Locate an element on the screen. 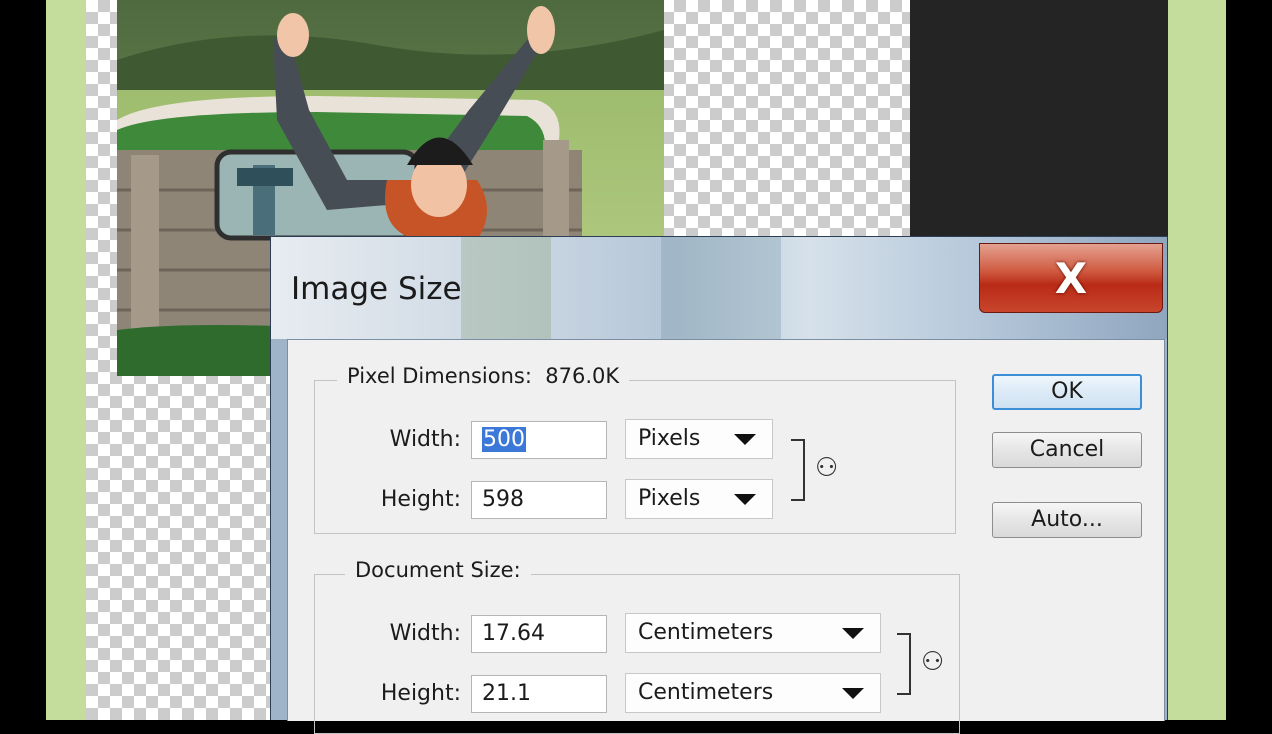 The image size is (1272, 734). dialog-titlebar: Image Size X is located at coordinates (719, 288).